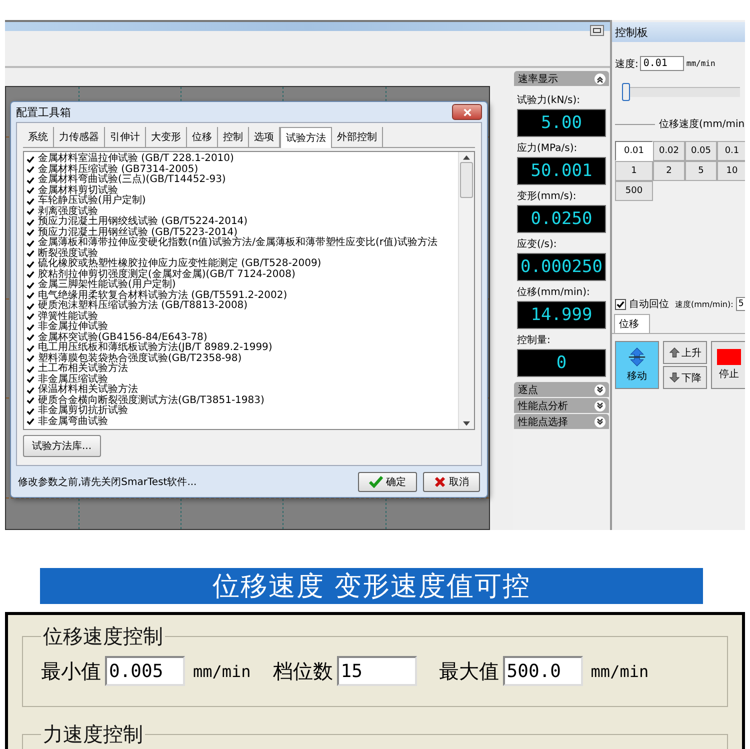 This screenshot has height=749, width=750. I want to click on up-button: 上升, so click(685, 352).